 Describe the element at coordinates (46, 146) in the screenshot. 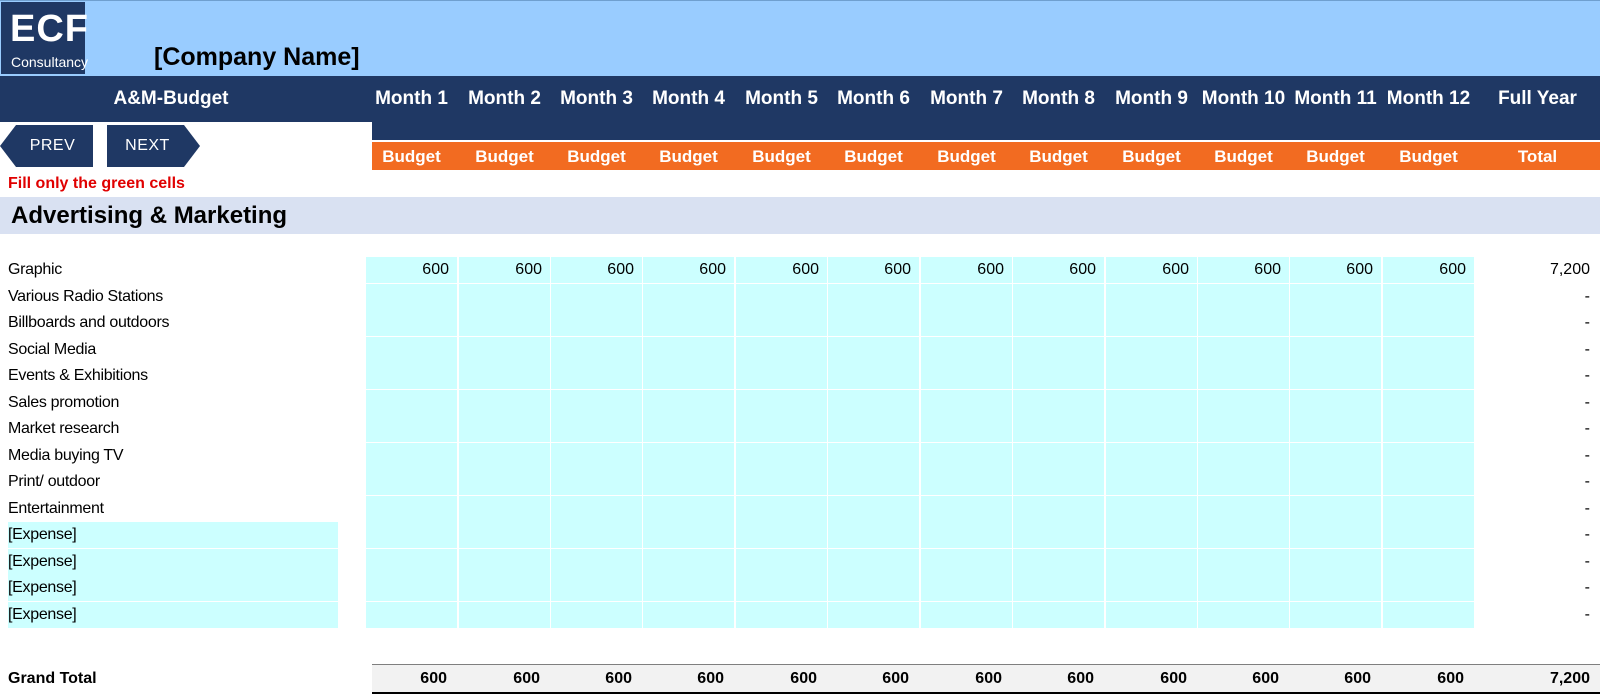

I see `prev-button: PREV` at that location.